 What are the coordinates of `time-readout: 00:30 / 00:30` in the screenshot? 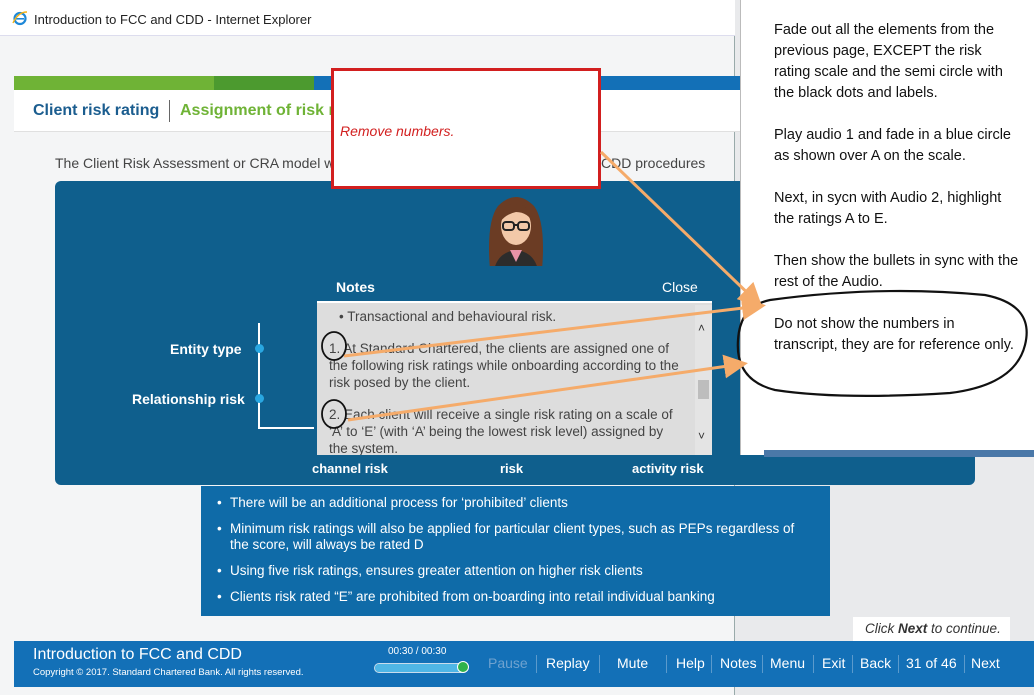 It's located at (417, 651).